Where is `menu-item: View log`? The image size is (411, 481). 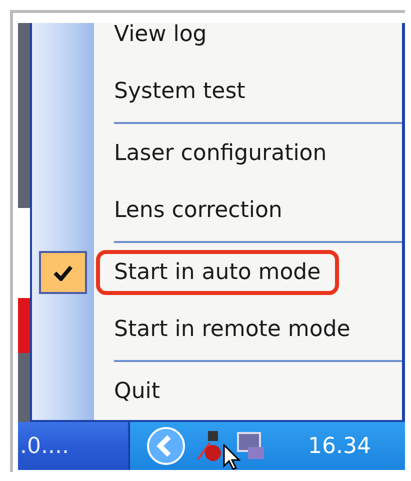
menu-item: View log is located at coordinates (160, 40).